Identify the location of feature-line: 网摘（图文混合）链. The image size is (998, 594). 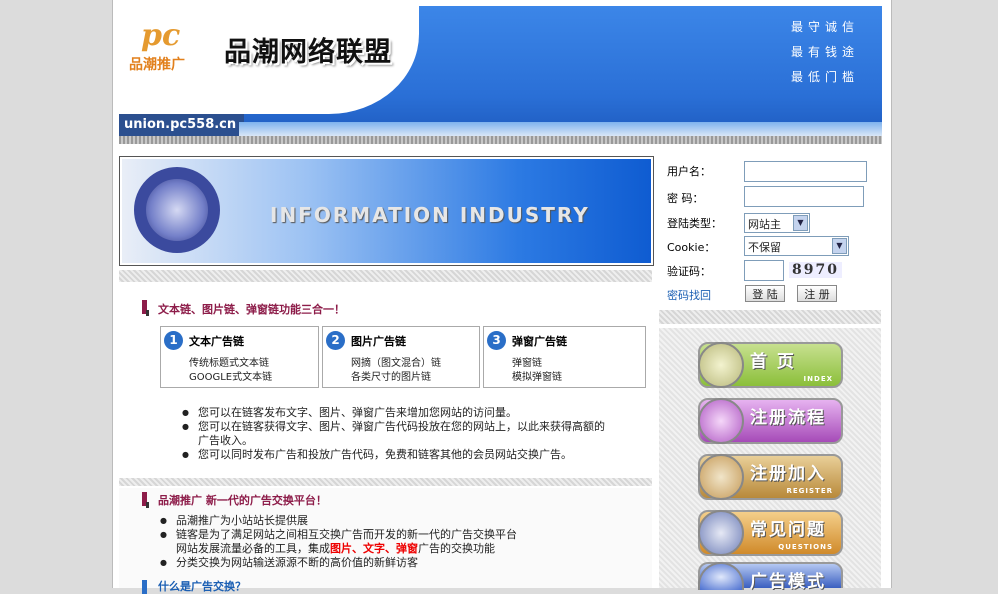
(396, 363).